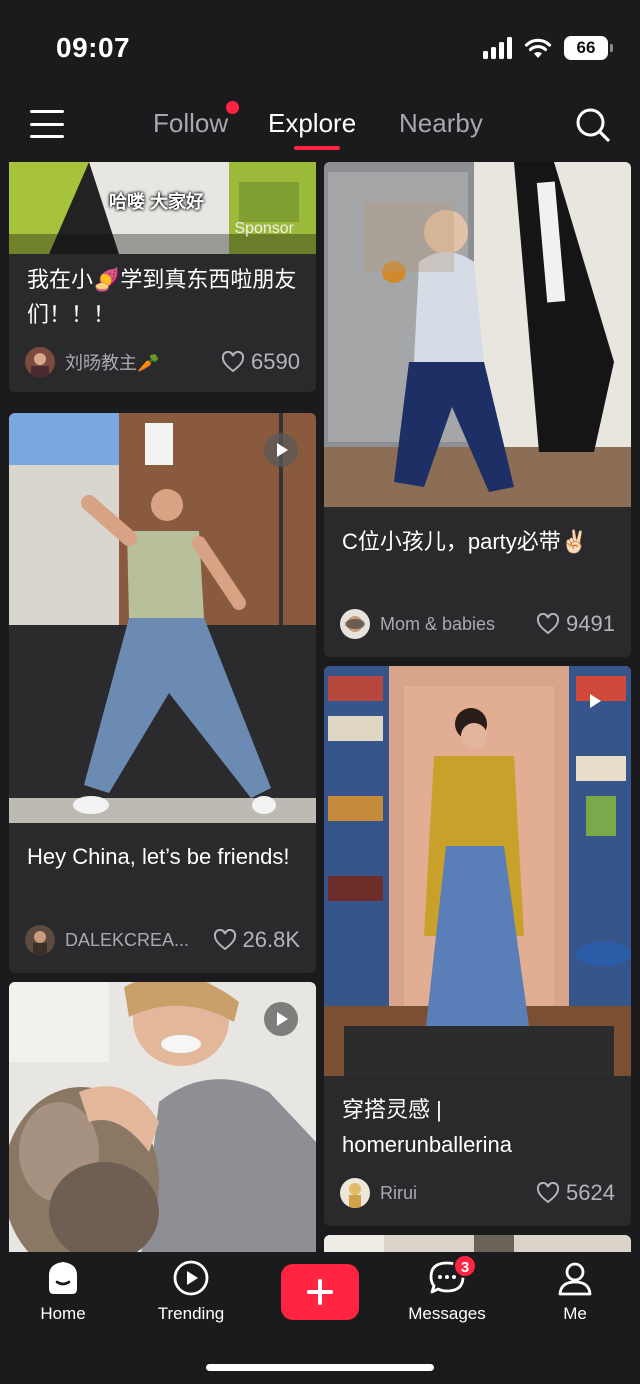 Image resolution: width=640 pixels, height=1384 pixels. I want to click on like-count-value: 26.8K, so click(271, 939).